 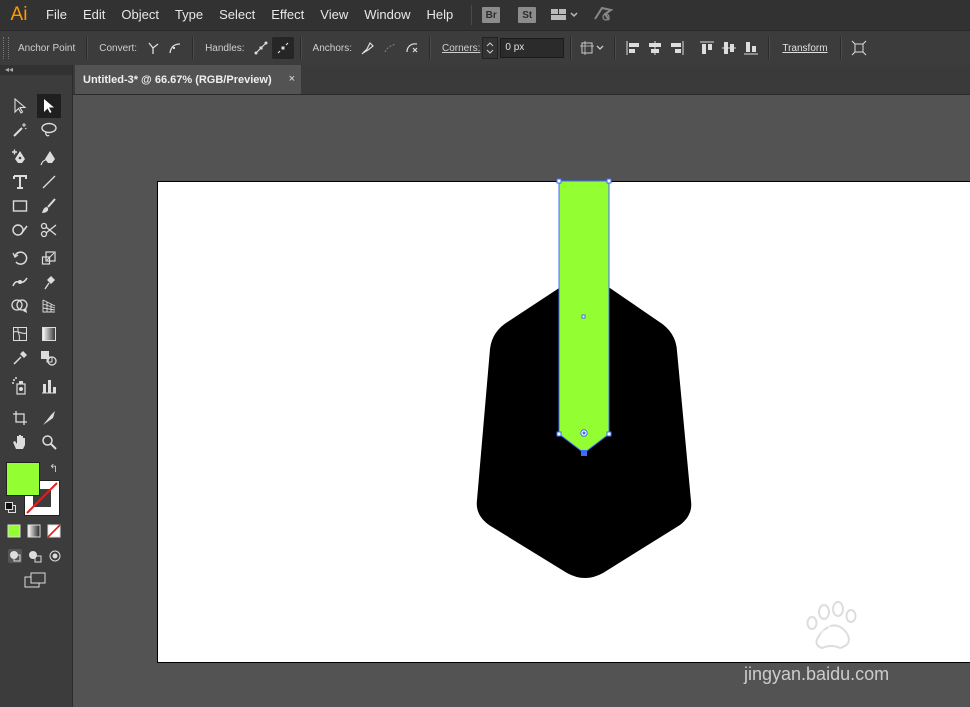 I want to click on anchors-label: Anchors:, so click(x=332, y=48).